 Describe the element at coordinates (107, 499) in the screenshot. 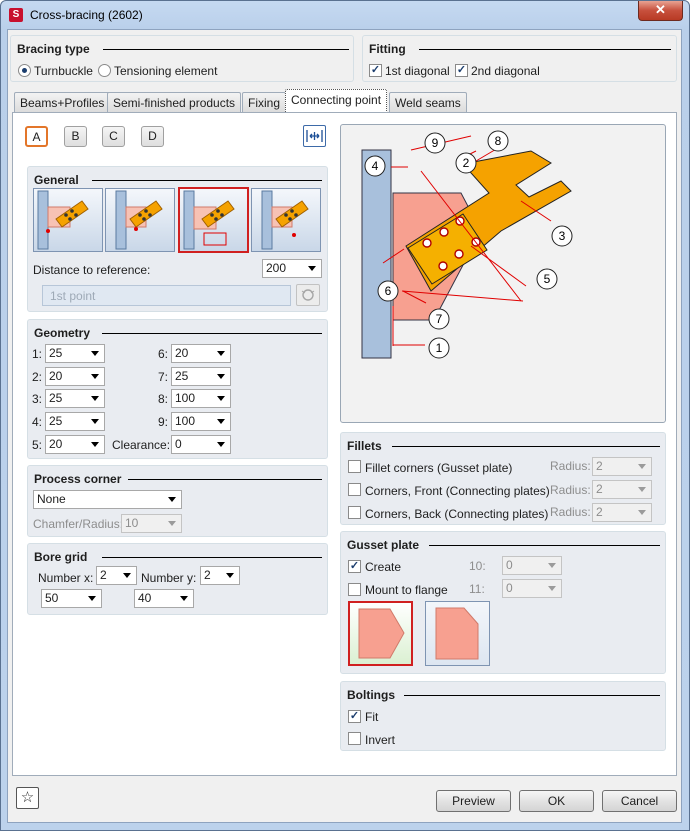

I see `process-corner-combo: None` at that location.